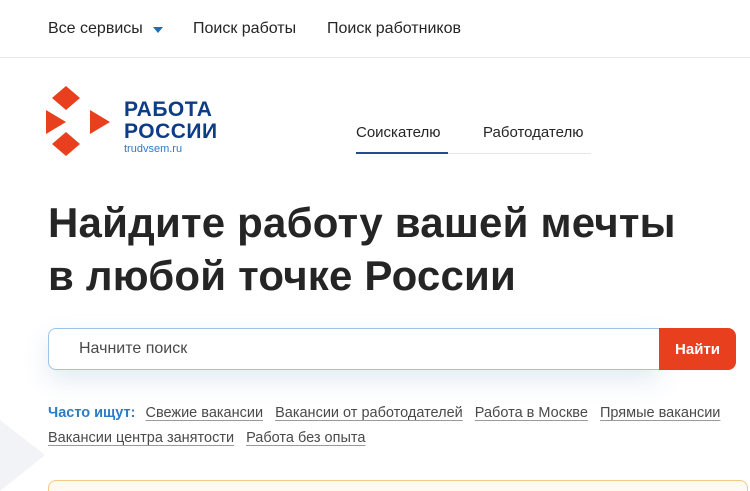 The height and width of the screenshot is (491, 750). Describe the element at coordinates (204, 413) in the screenshot. I see `popular-link-fresh-vacancies: Свежие вакансии` at that location.